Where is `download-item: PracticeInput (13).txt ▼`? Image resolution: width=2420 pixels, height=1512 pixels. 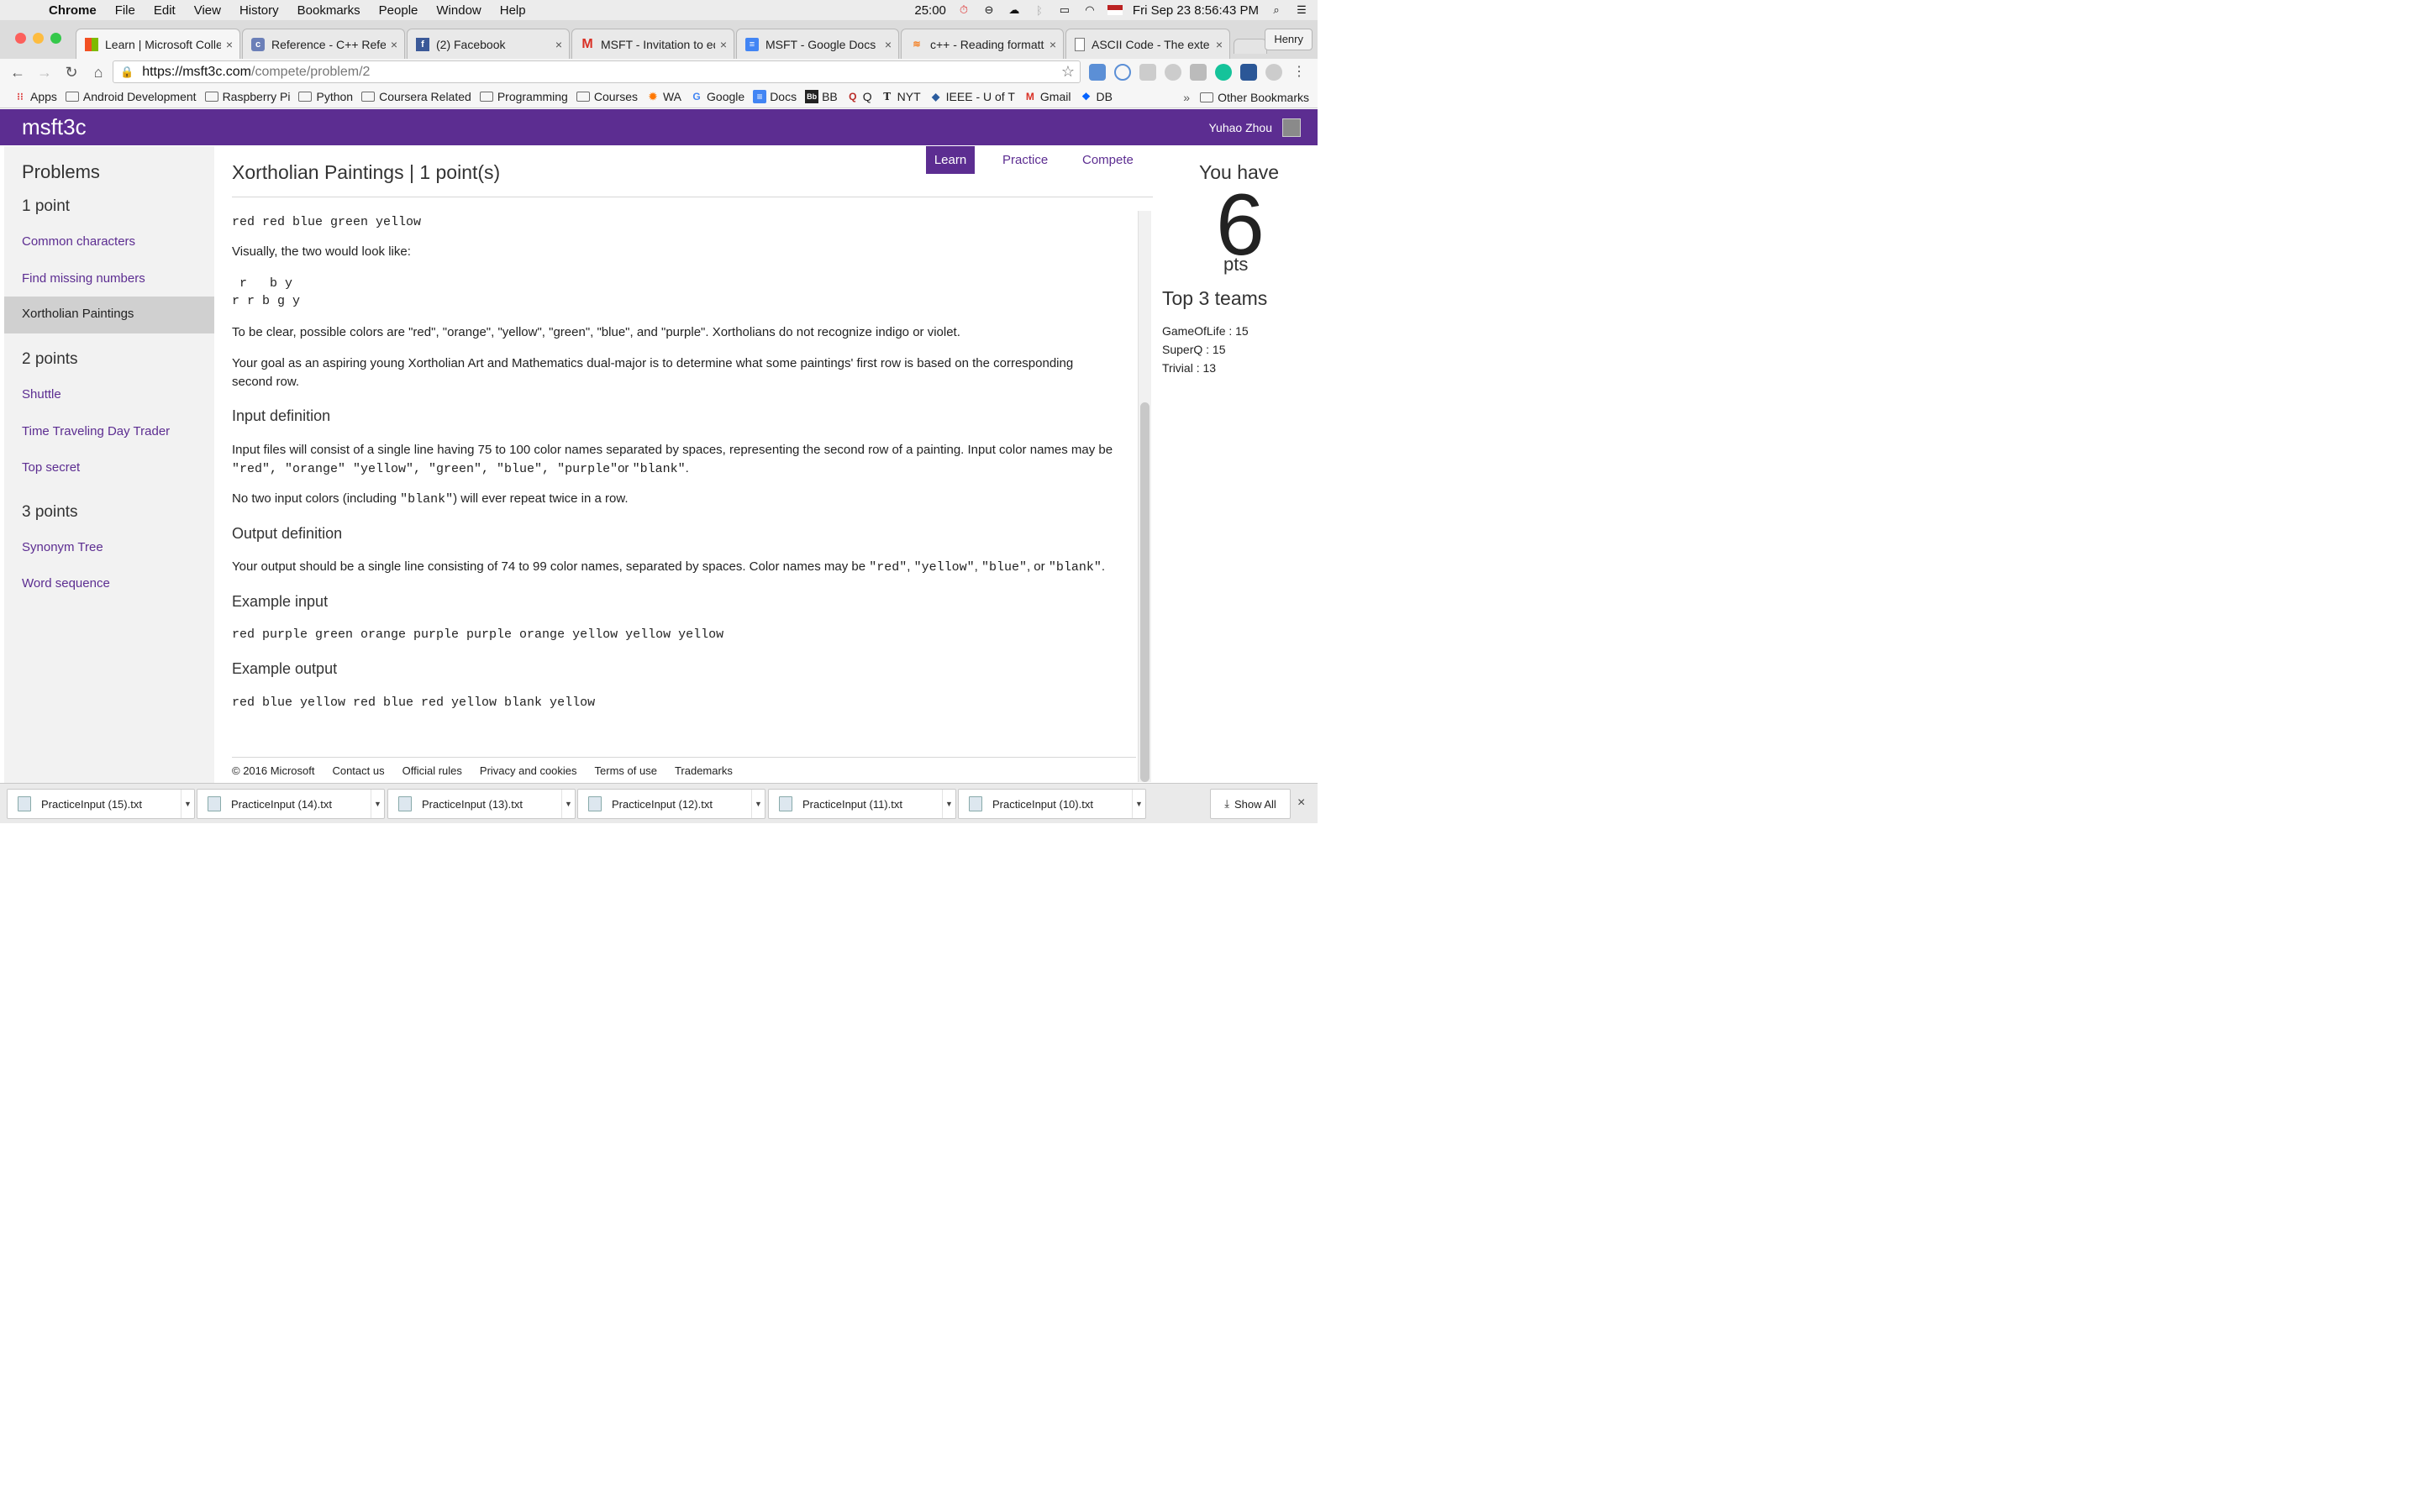
download-item: PracticeInput (13).txt ▼ is located at coordinates (481, 804).